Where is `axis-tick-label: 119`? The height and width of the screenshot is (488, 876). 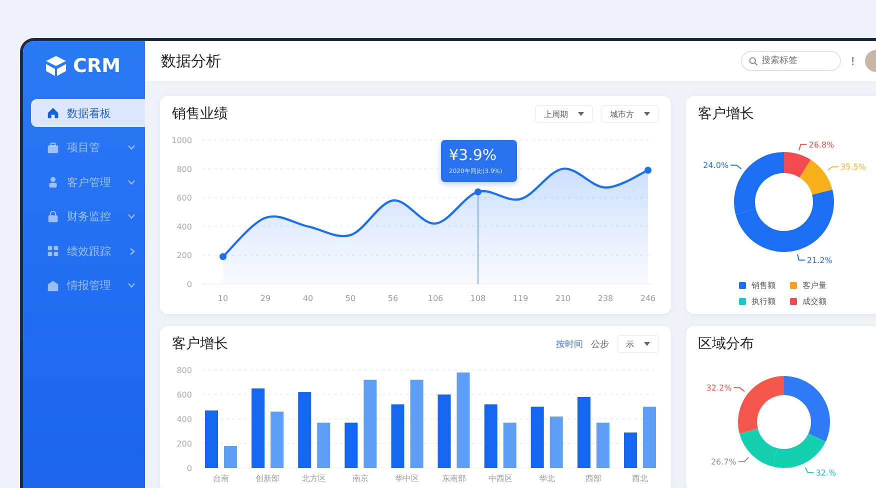
axis-tick-label: 119 is located at coordinates (520, 298).